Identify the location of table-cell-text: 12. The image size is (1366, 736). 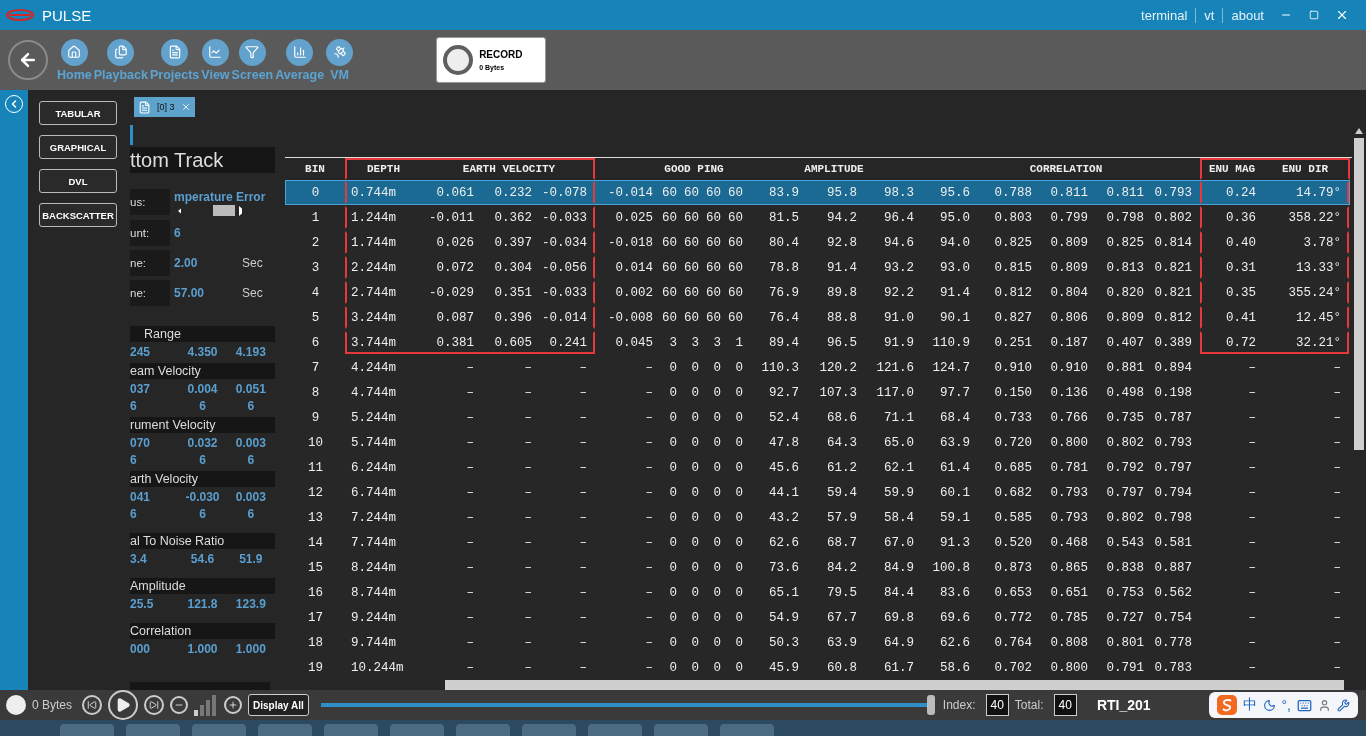
(315, 492).